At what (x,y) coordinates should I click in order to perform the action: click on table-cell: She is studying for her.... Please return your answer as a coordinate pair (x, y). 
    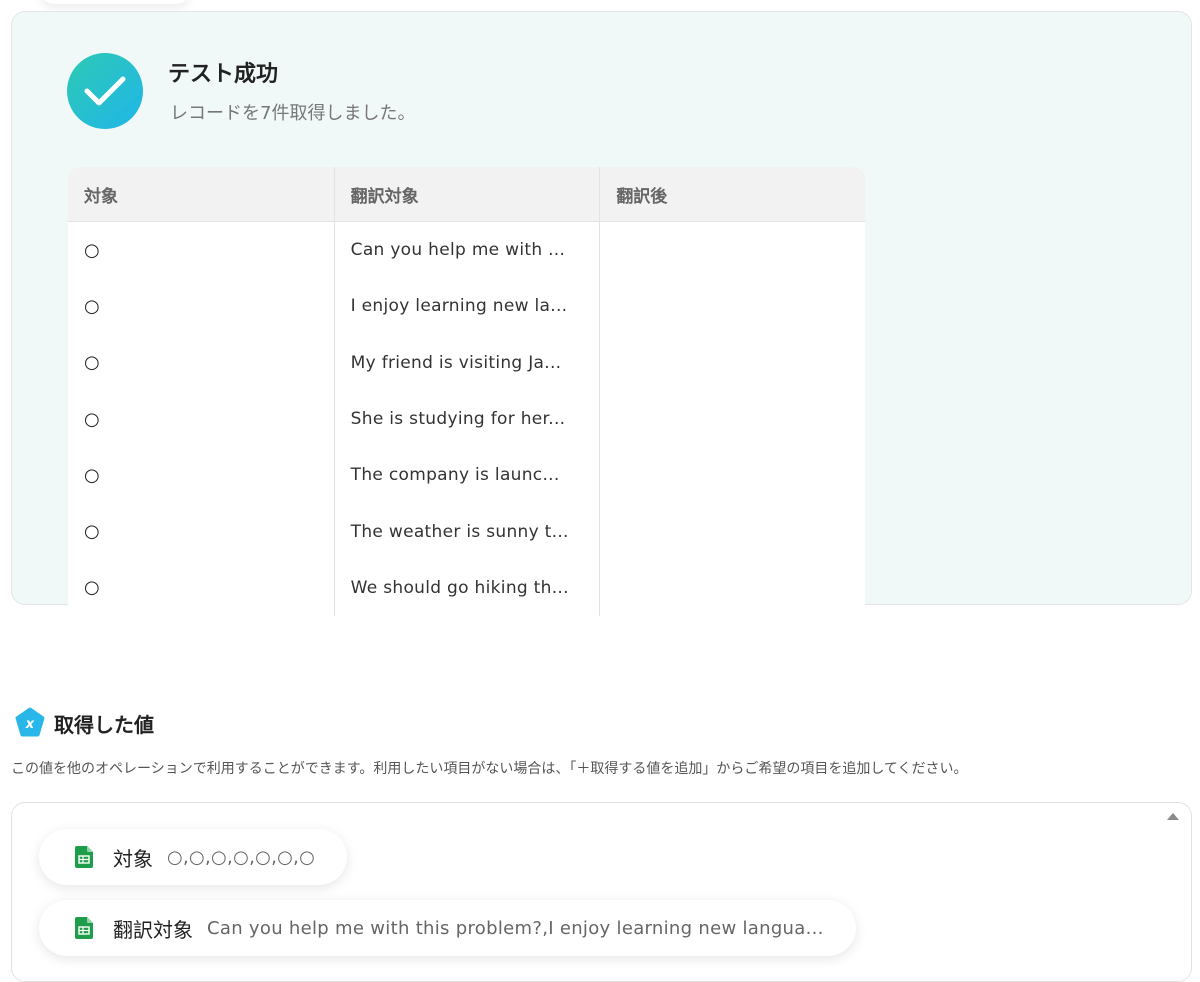
    Looking at the image, I should click on (466, 419).